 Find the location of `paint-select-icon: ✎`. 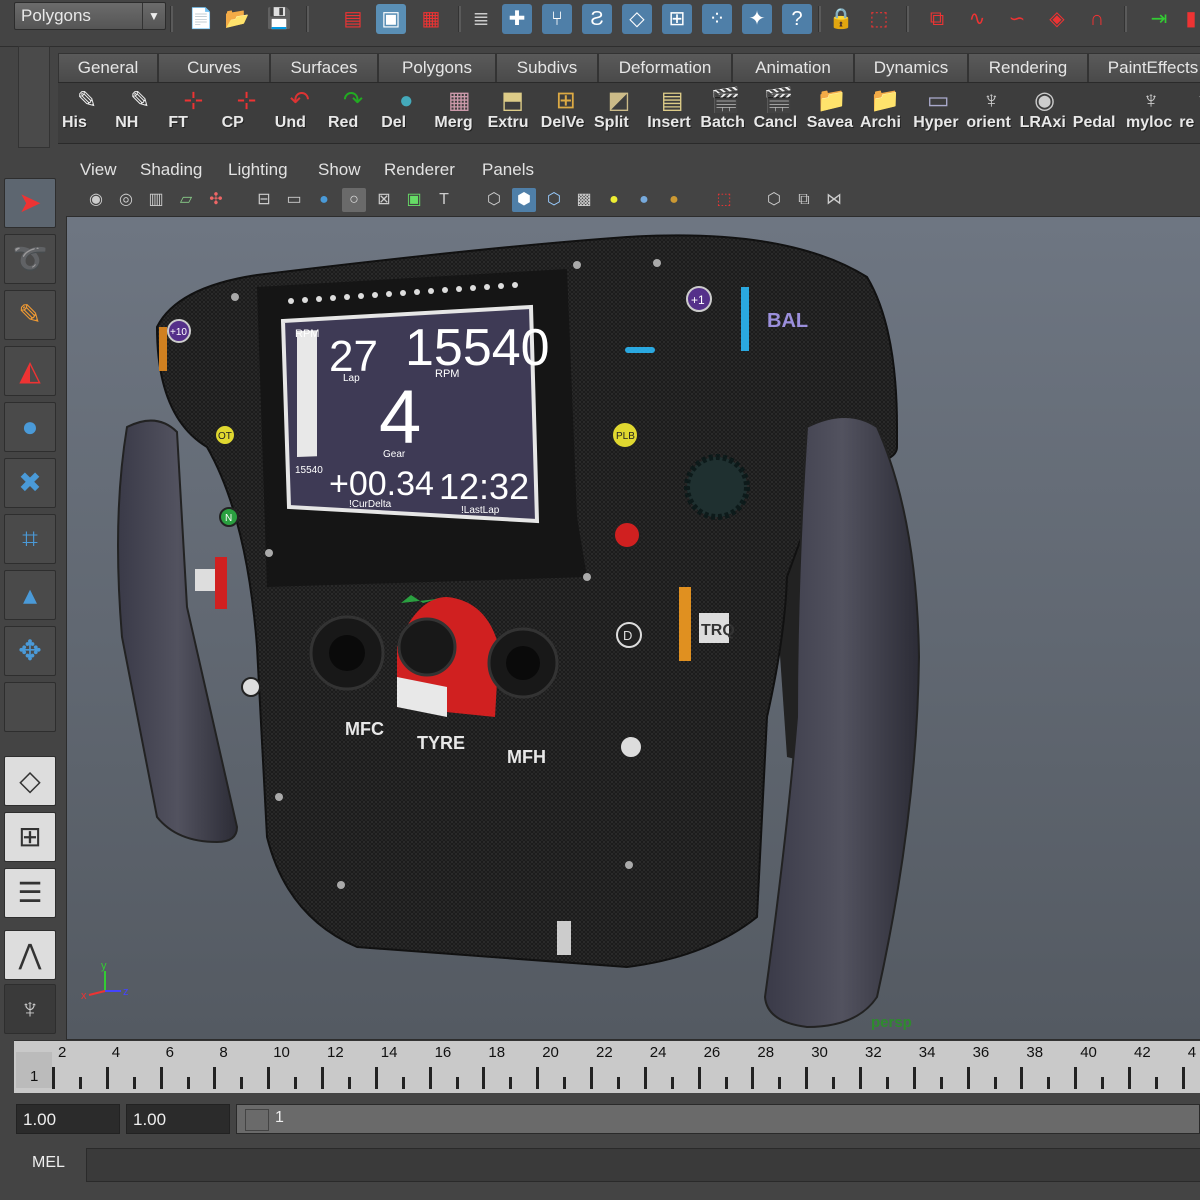

paint-select-icon: ✎ is located at coordinates (30, 315).